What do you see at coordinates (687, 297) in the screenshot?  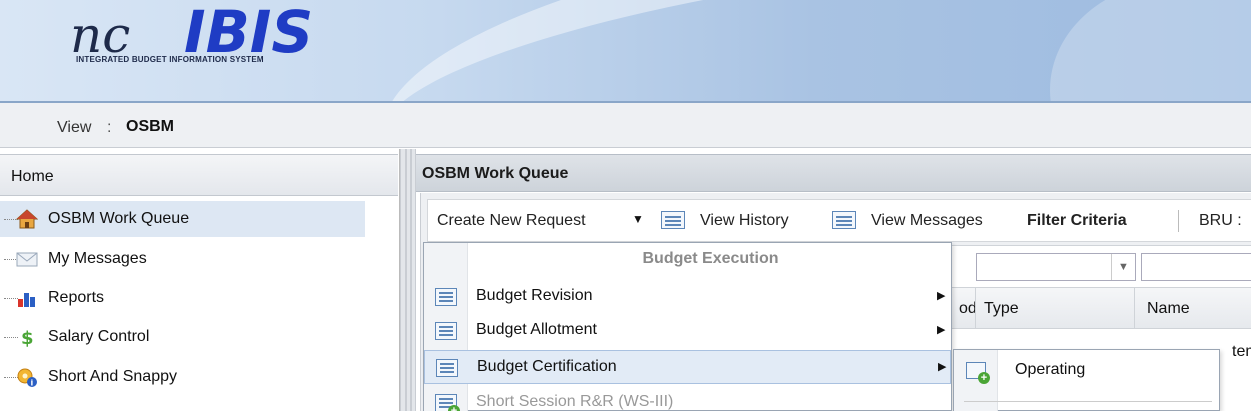 I see `menu-item-budget-revision: Budget Revision ▶` at bounding box center [687, 297].